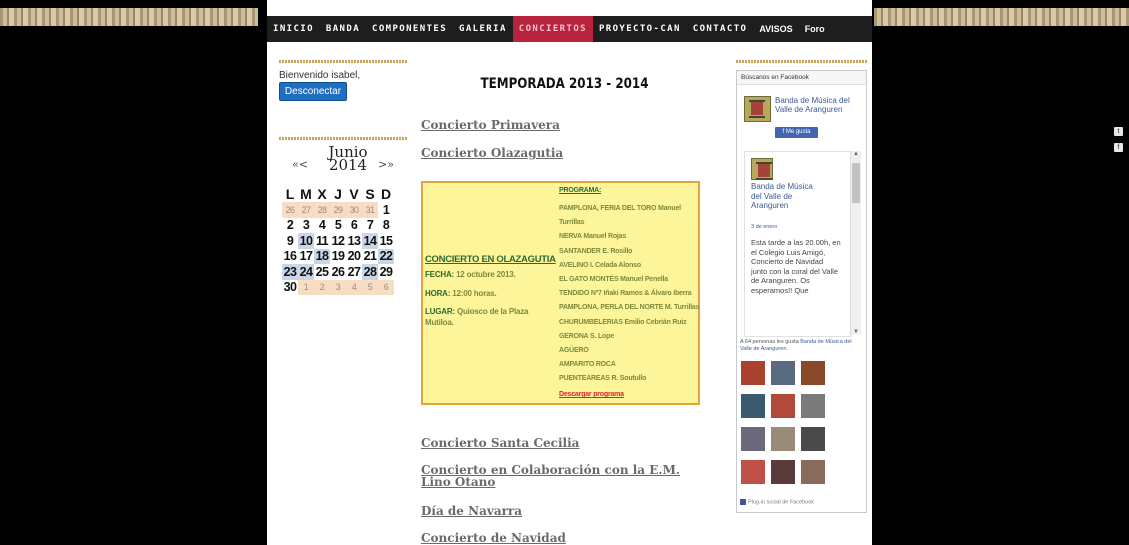 The image size is (1129, 545). I want to click on calendar-day: 12, so click(338, 241).